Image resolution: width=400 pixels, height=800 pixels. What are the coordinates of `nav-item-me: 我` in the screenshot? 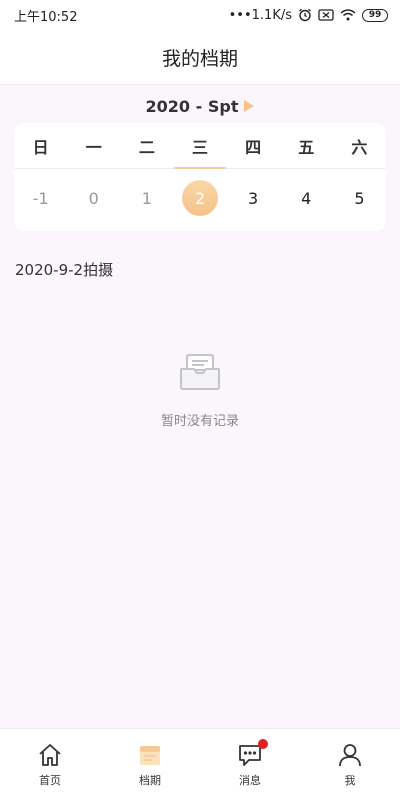 It's located at (350, 764).